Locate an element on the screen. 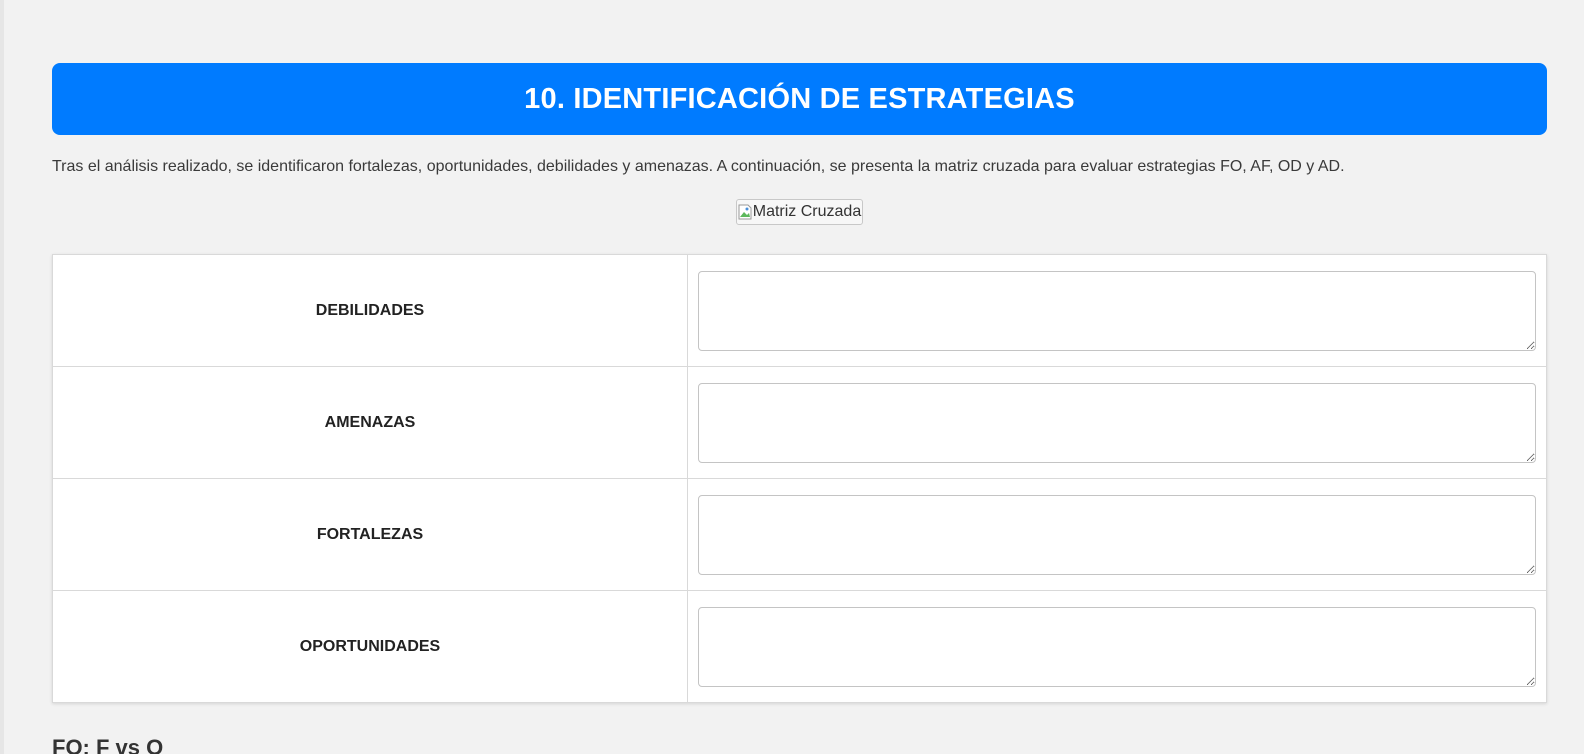 The image size is (1584, 754). table-row: FORTALEZAS is located at coordinates (799, 534).